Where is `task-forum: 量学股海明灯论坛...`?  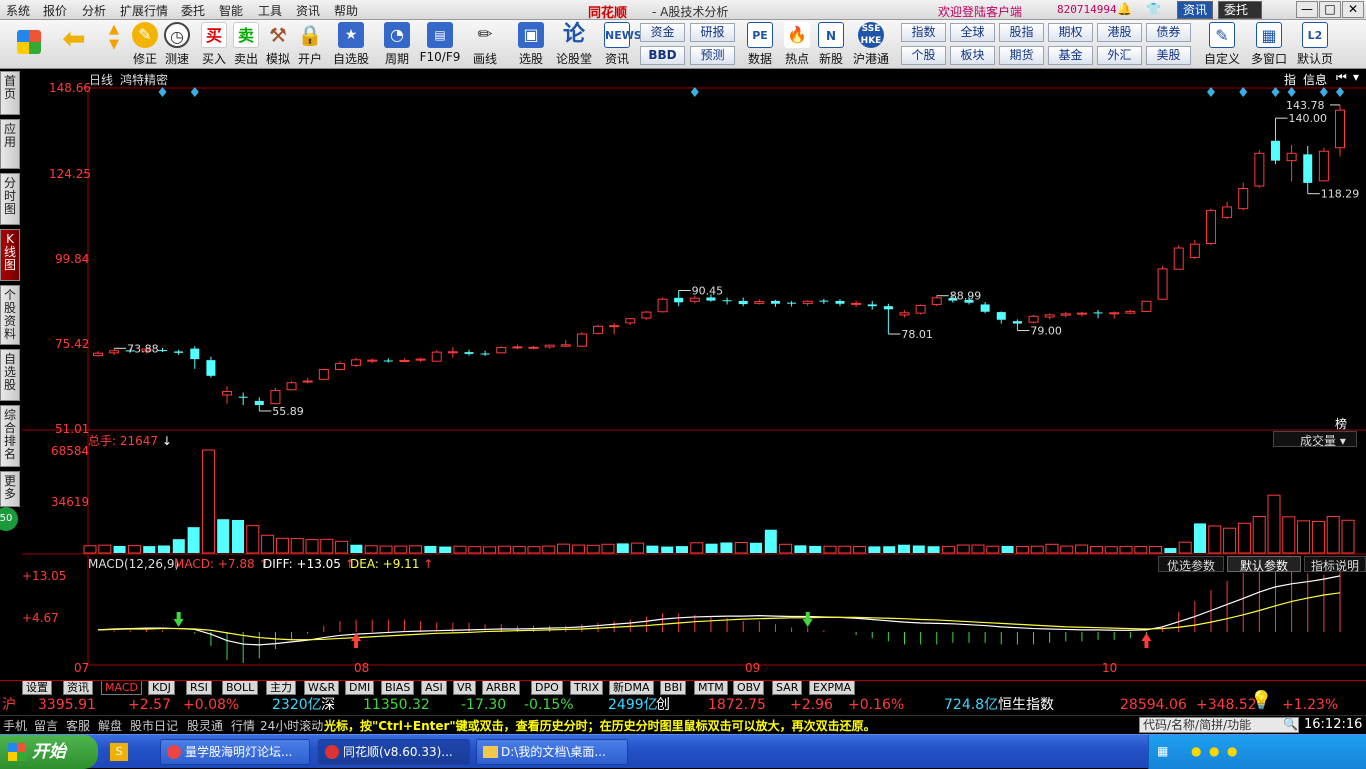 task-forum: 量学股海明灯论坛... is located at coordinates (235, 752).